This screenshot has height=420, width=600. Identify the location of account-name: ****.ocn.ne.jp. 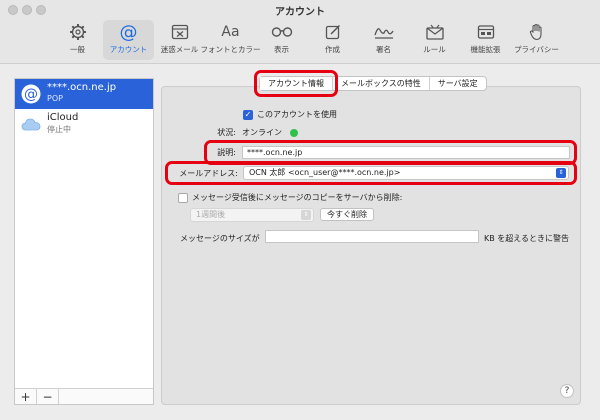
(82, 87).